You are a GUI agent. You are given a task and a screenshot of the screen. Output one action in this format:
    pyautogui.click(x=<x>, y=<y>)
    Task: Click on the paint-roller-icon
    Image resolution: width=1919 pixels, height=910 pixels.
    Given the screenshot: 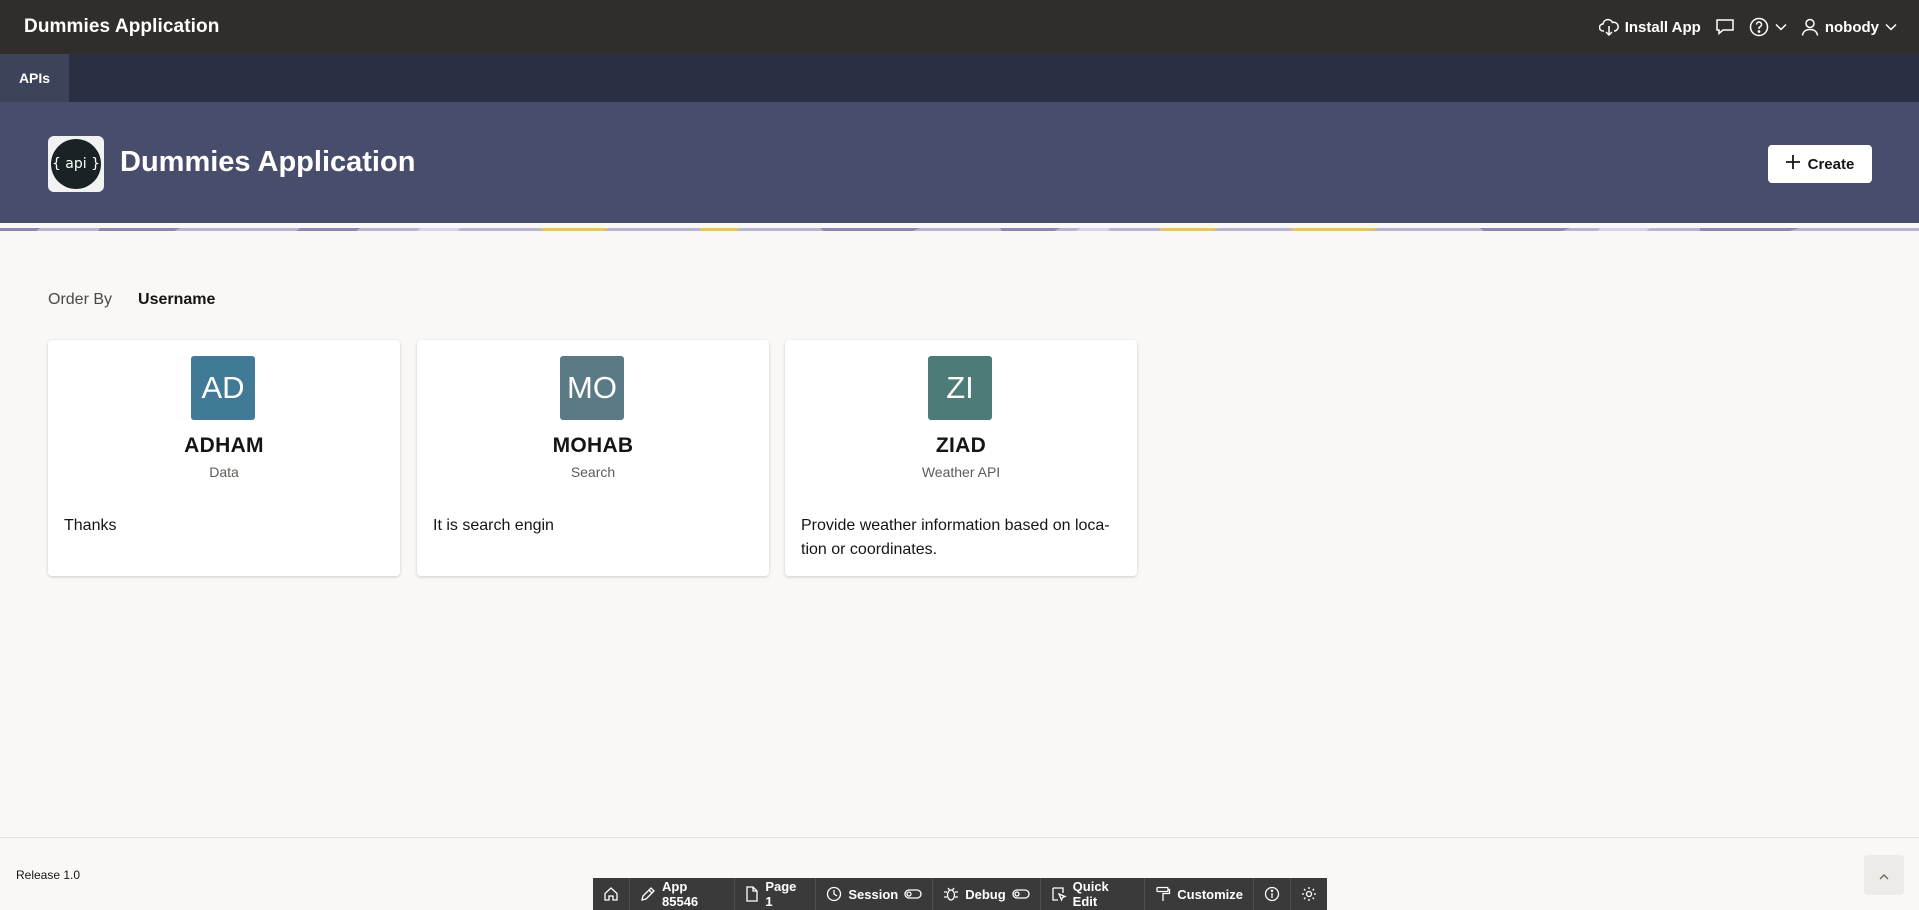 What is the action you would take?
    pyautogui.click(x=1163, y=894)
    